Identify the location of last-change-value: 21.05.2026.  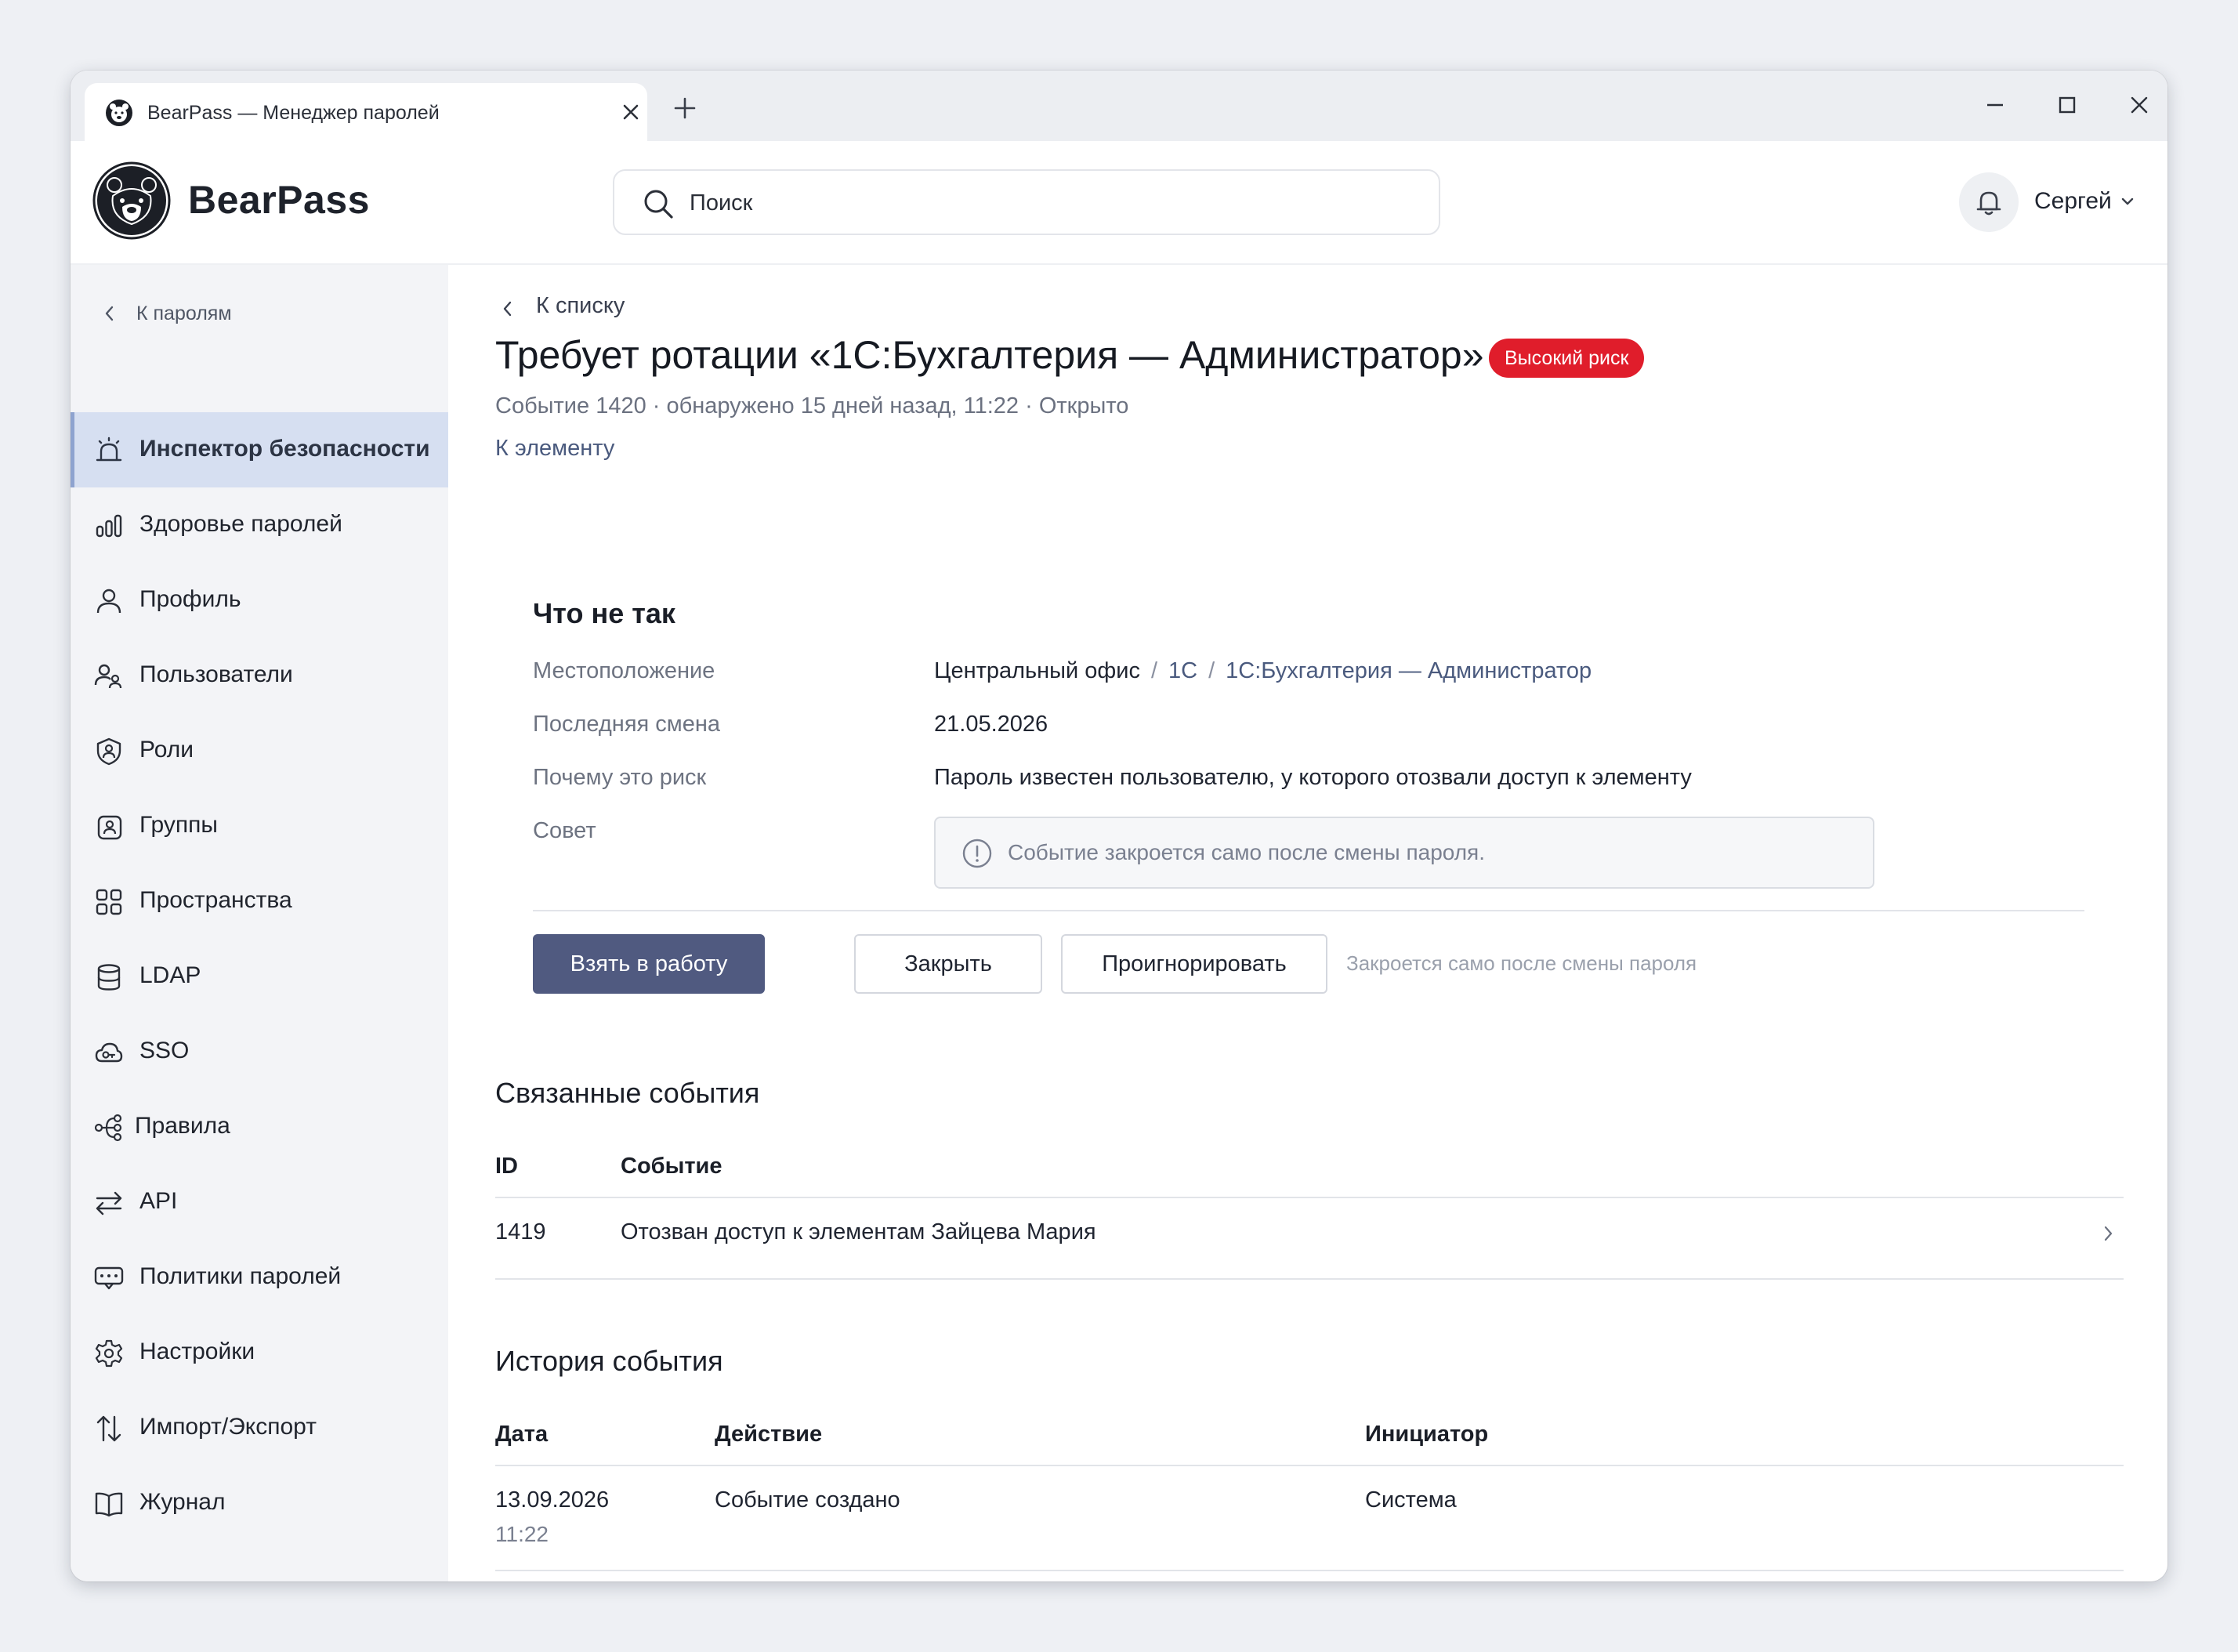
(991, 724).